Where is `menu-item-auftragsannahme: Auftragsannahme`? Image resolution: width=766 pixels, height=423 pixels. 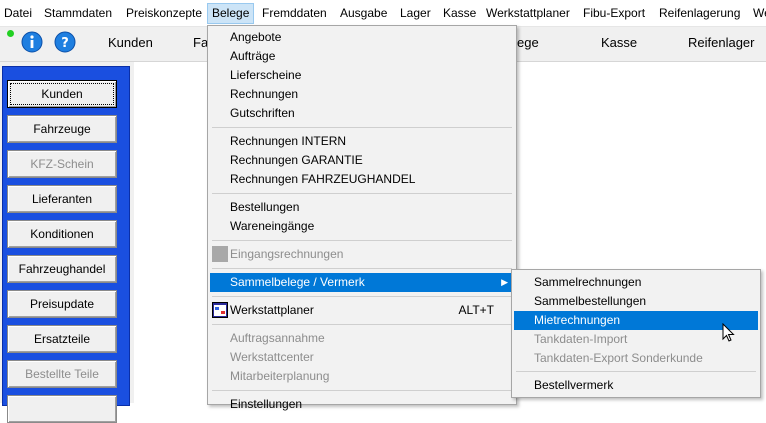
menu-item-auftragsannahme: Auftragsannahme is located at coordinates (362, 338).